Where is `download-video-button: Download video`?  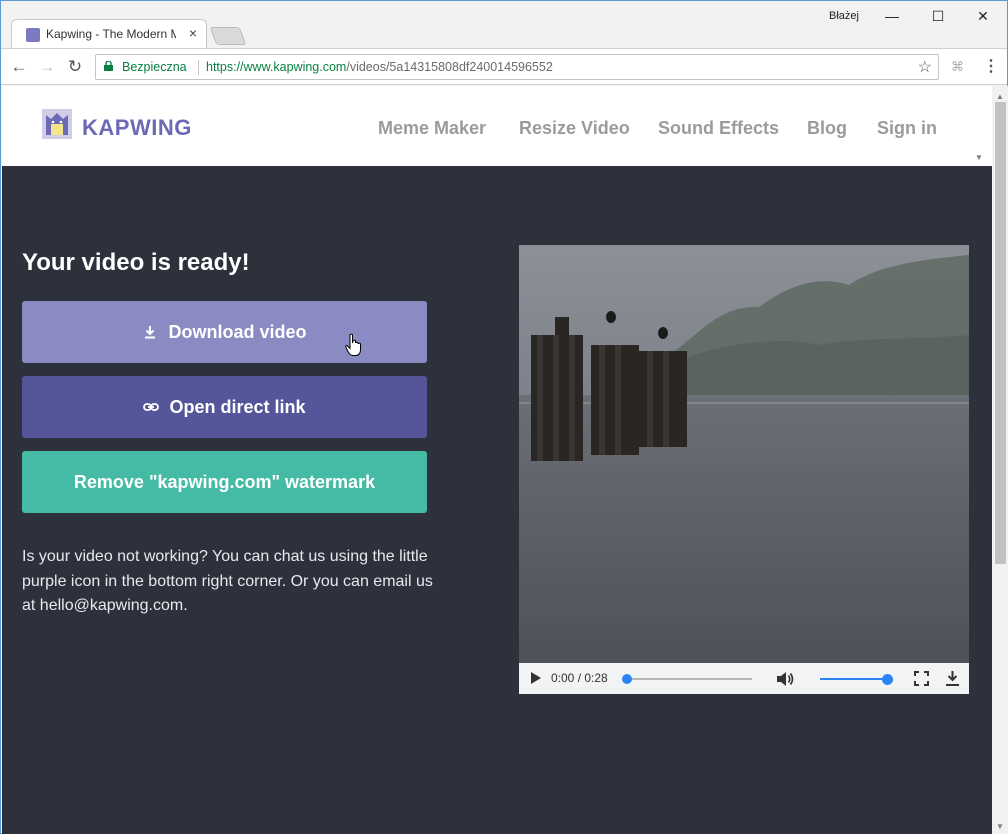
download-video-button: Download video is located at coordinates (224, 332).